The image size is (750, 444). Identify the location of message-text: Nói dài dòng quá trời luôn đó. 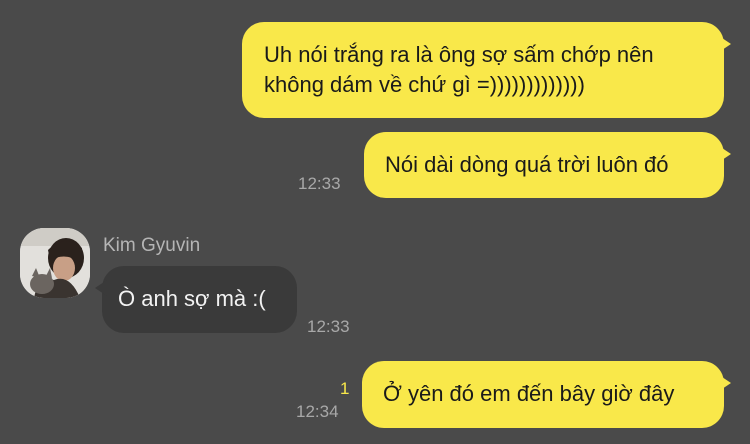
(527, 164).